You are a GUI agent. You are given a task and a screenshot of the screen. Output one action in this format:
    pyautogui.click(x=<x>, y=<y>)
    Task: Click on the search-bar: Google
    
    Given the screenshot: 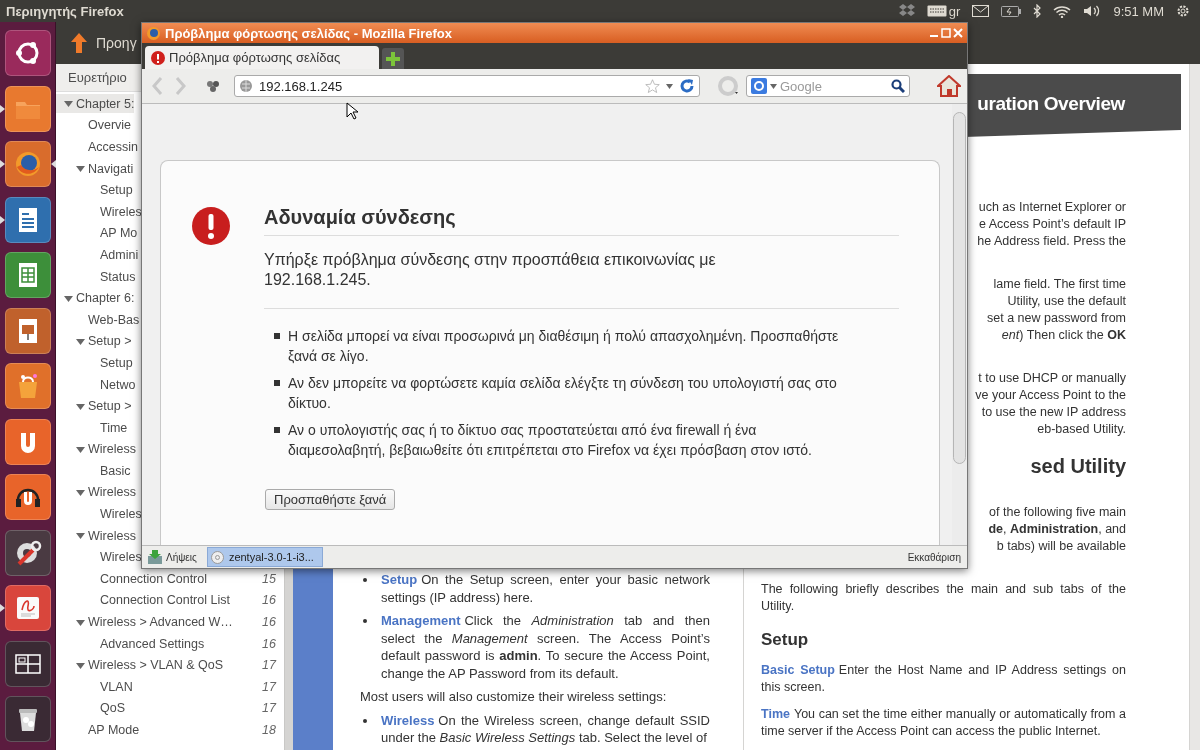 What is the action you would take?
    pyautogui.click(x=828, y=86)
    